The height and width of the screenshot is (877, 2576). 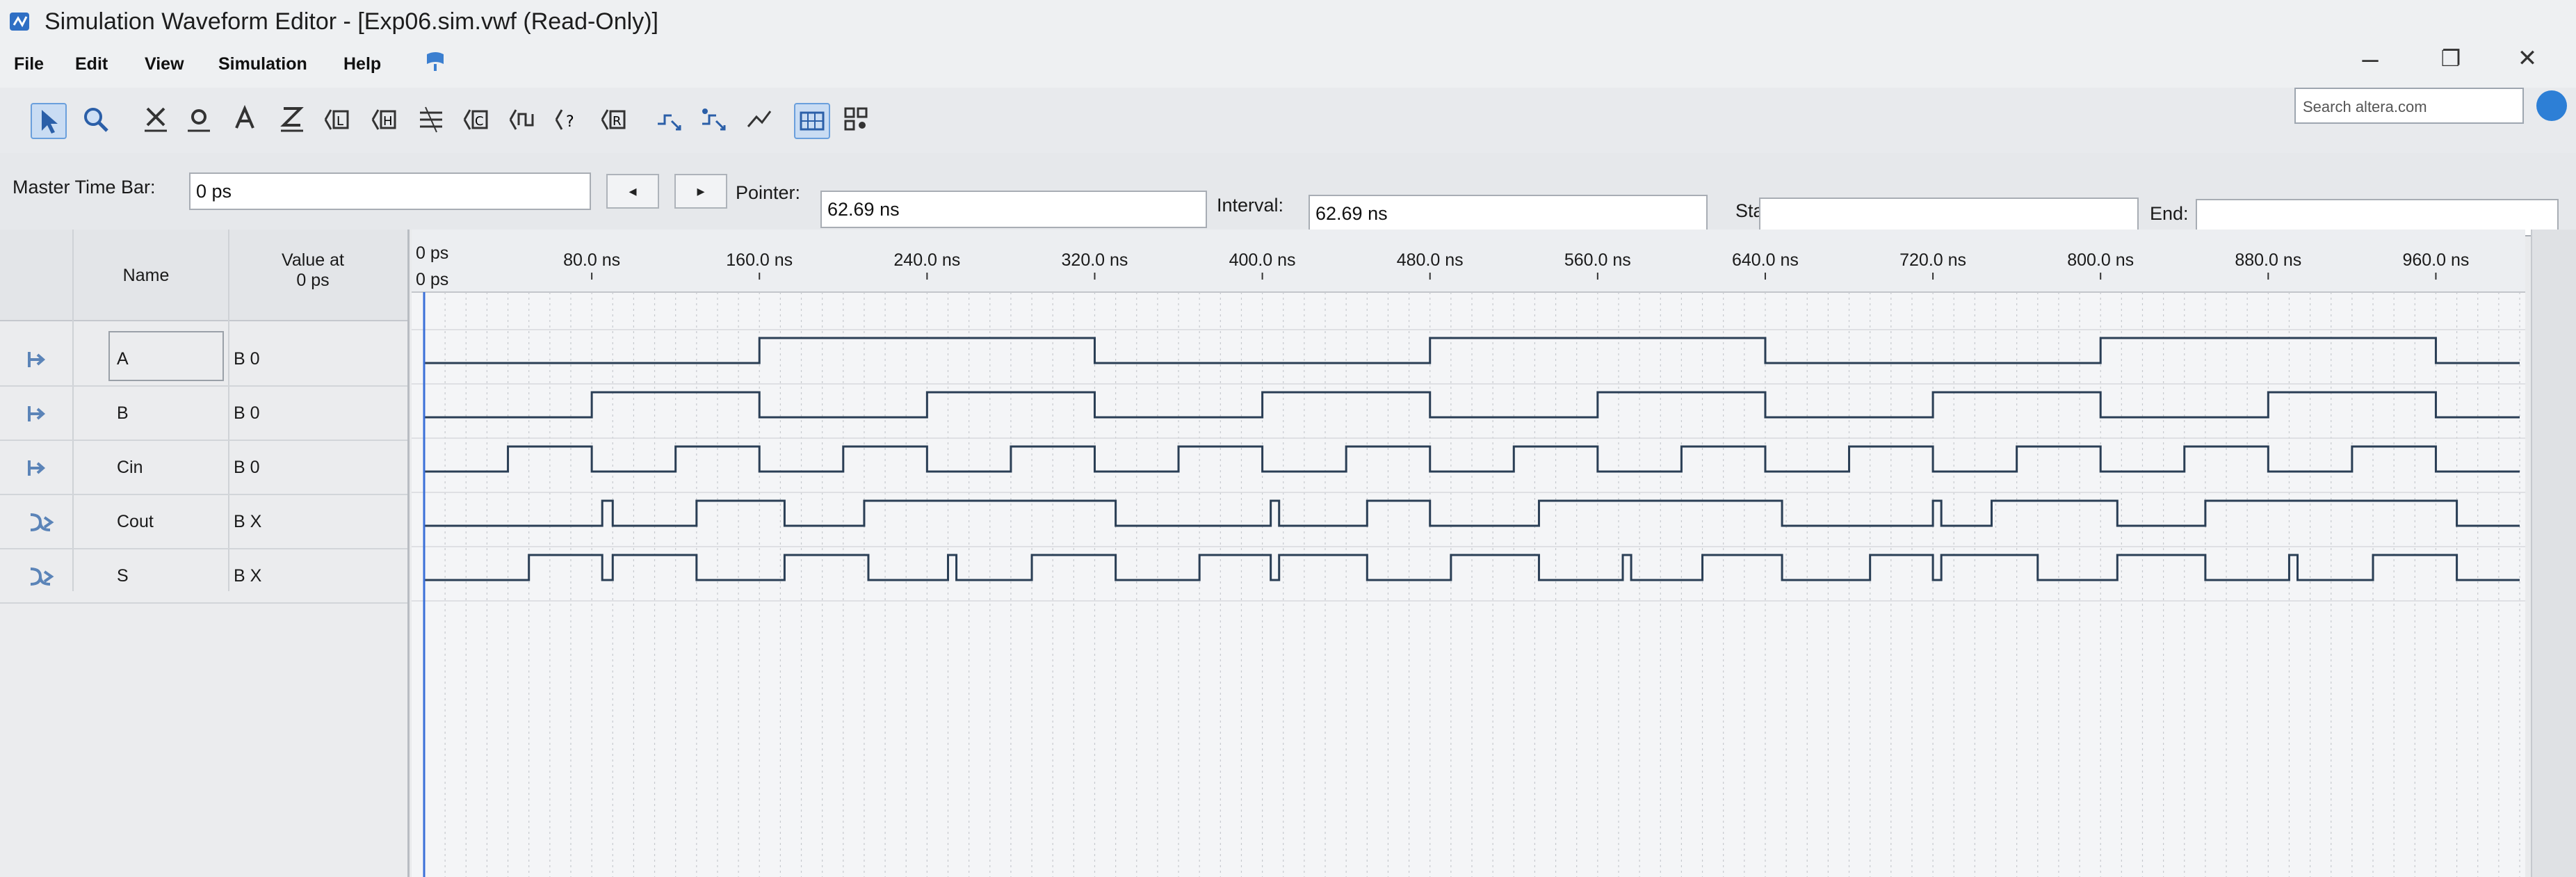 What do you see at coordinates (123, 413) in the screenshot?
I see `signal-name: B` at bounding box center [123, 413].